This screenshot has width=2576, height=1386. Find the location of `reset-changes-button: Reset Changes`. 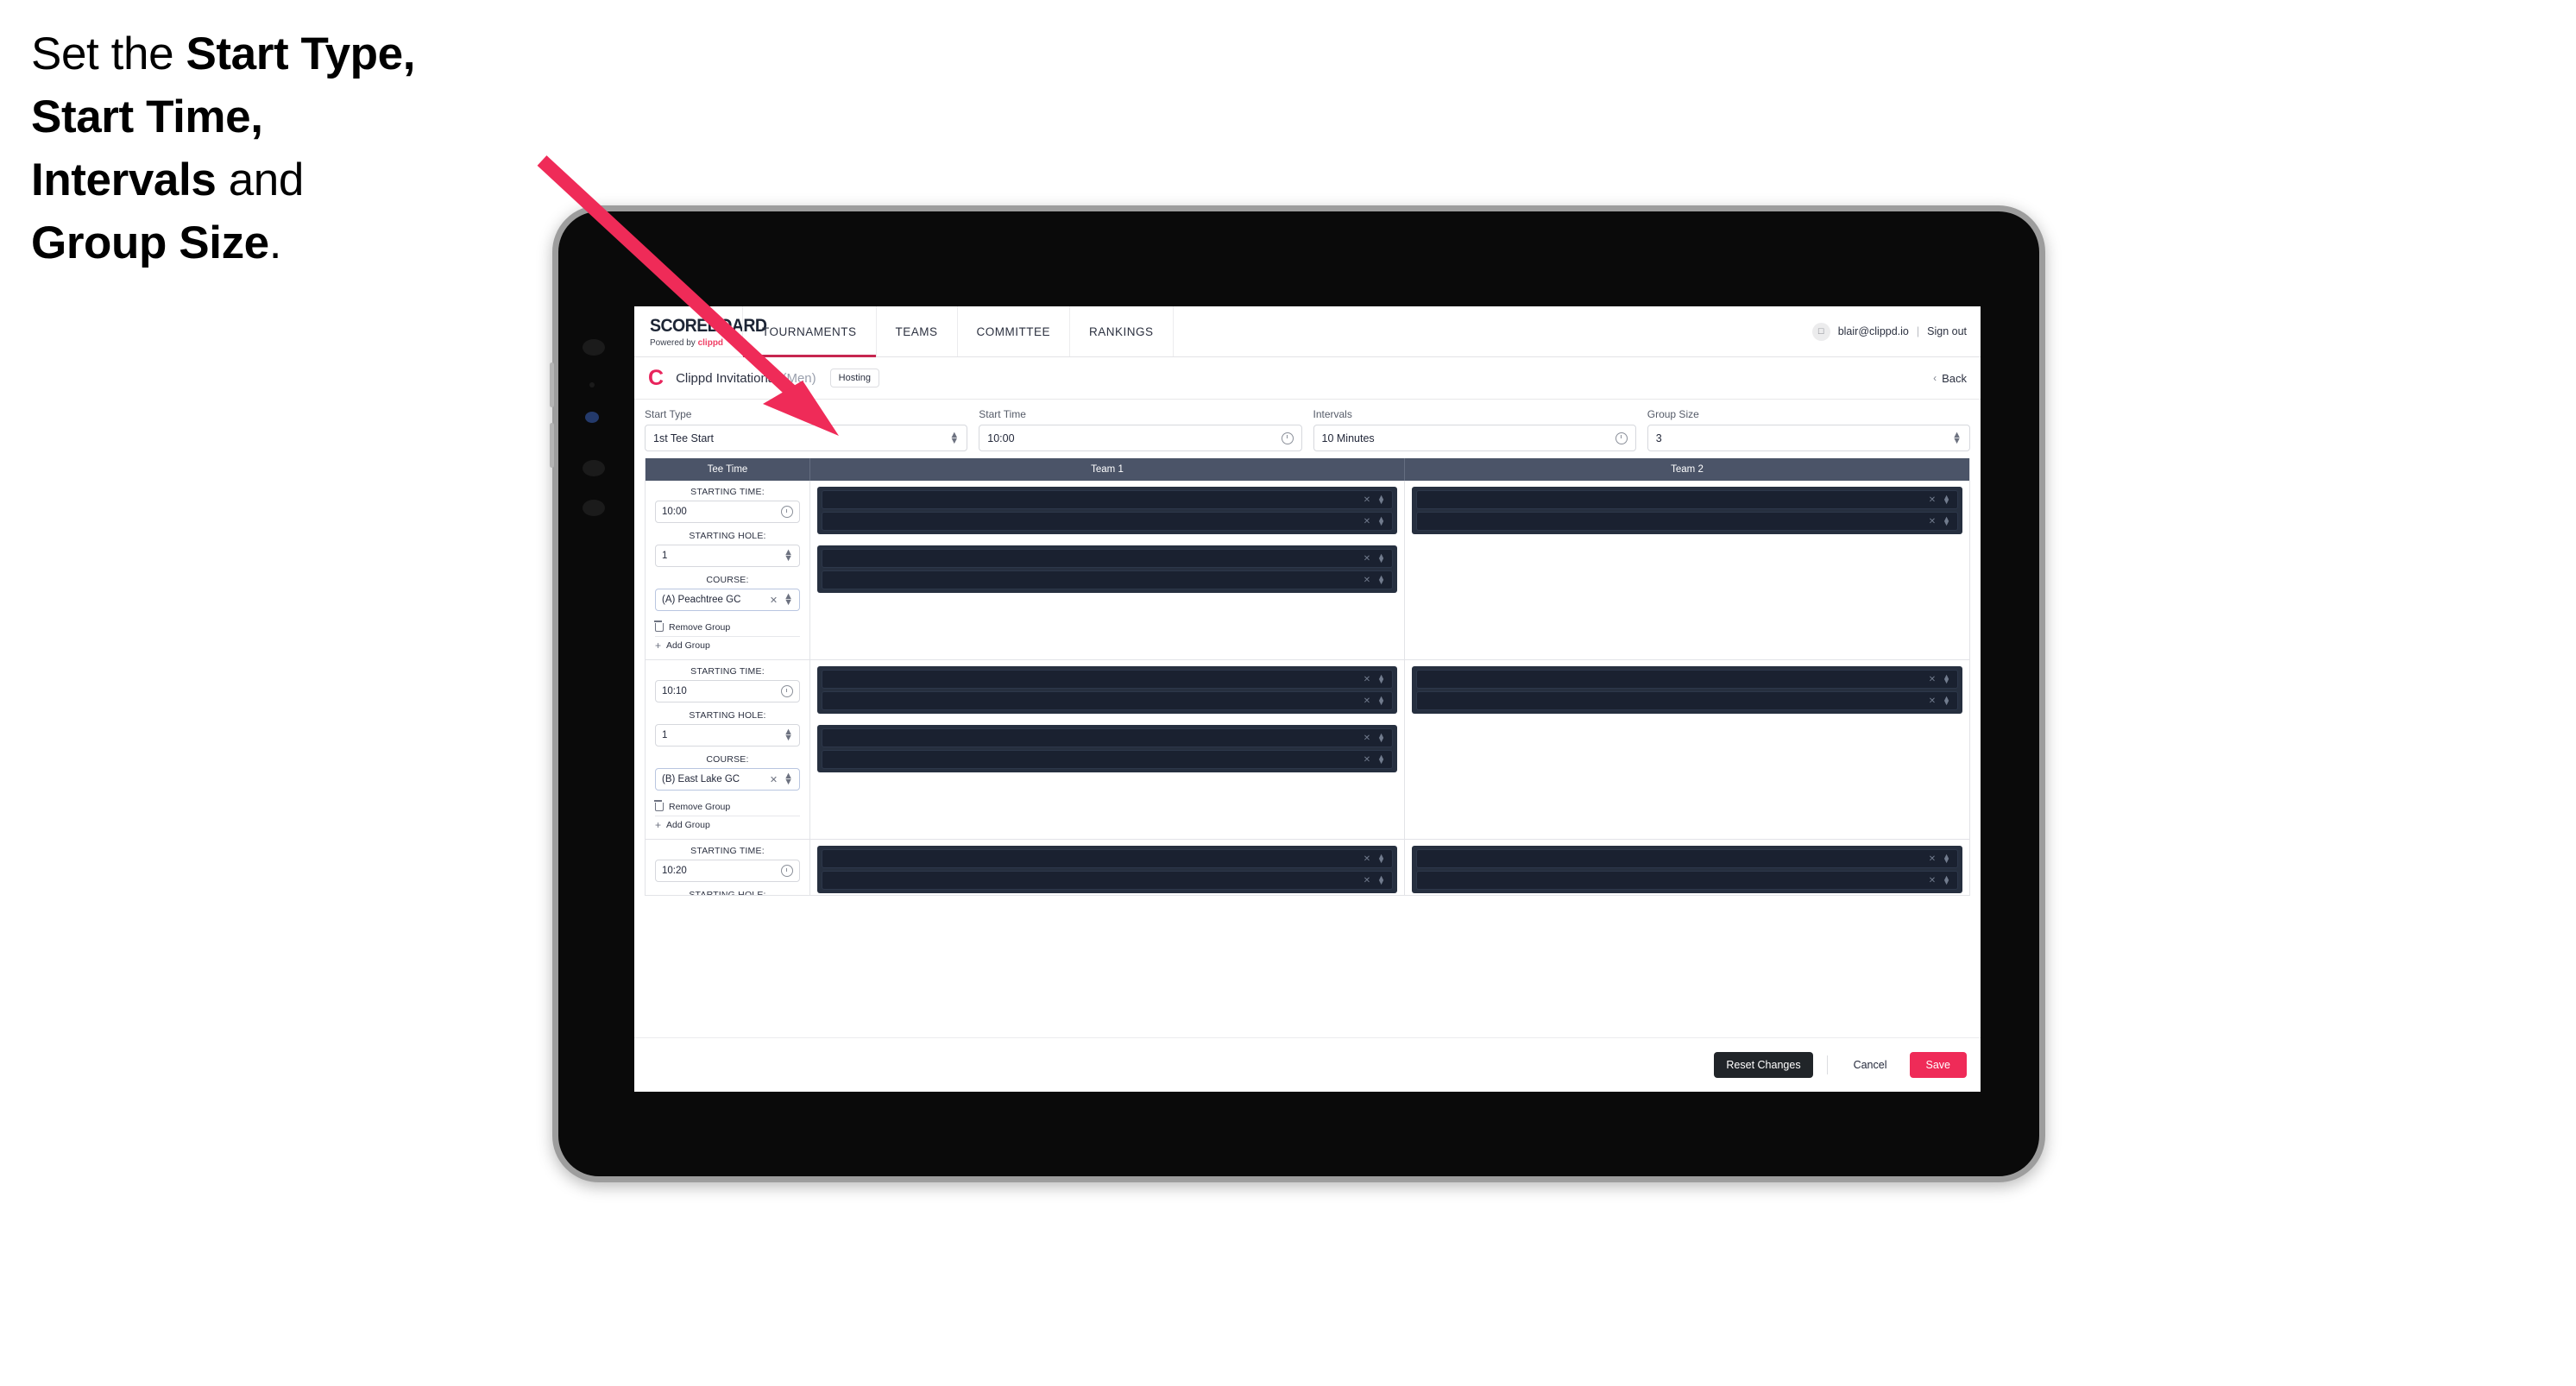

reset-changes-button: Reset Changes is located at coordinates (1763, 1065).